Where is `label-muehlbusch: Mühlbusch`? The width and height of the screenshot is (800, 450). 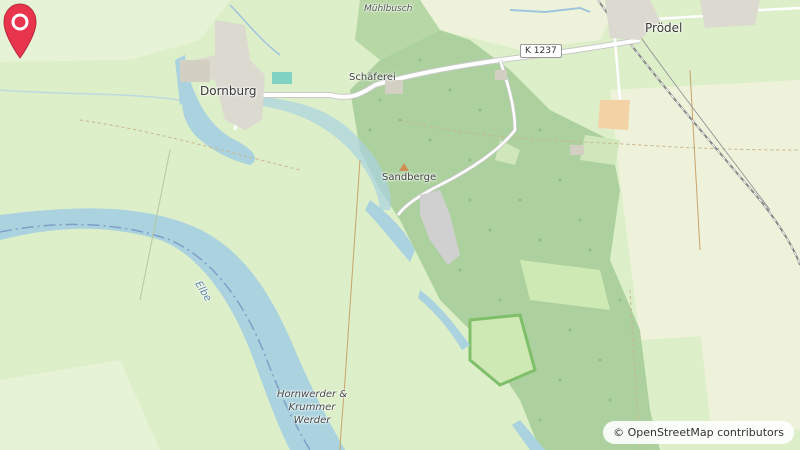
label-muehlbusch: Mühlbusch is located at coordinates (388, 9).